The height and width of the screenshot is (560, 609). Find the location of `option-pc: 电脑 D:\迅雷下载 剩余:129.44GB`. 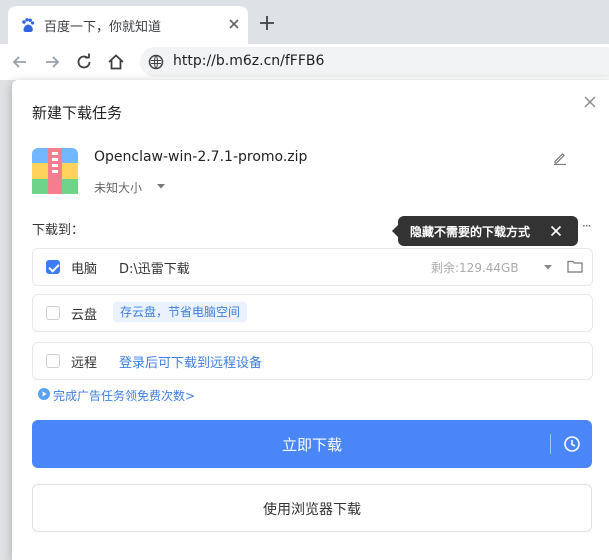

option-pc: 电脑 D:\迅雷下载 剩余:129.44GB is located at coordinates (312, 267).